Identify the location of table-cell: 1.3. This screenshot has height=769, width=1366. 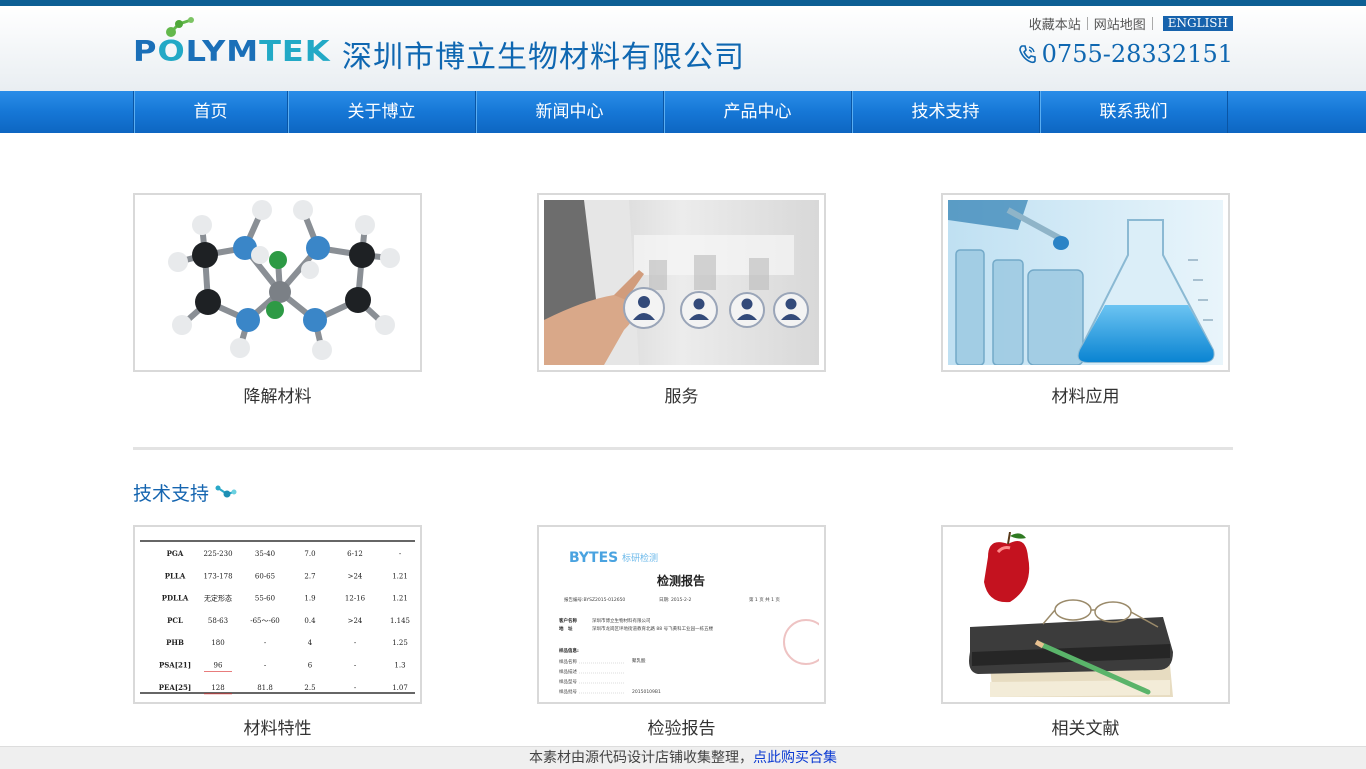
(399, 666).